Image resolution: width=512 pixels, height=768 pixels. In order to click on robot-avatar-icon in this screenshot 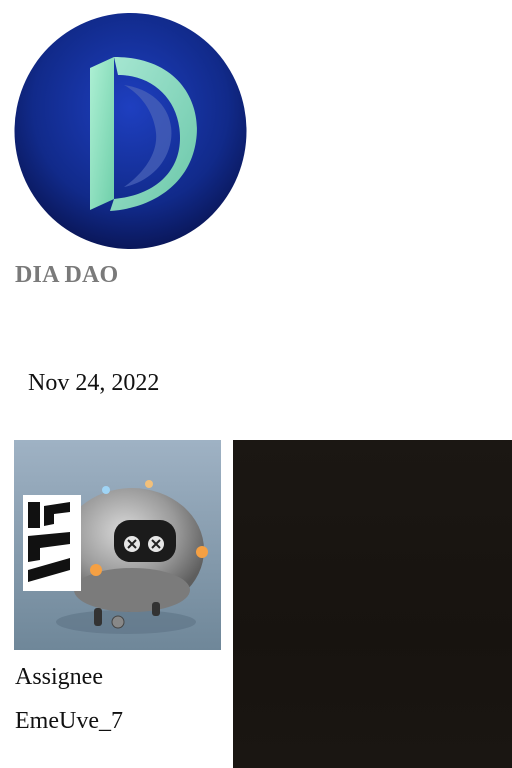, I will do `click(117, 545)`.